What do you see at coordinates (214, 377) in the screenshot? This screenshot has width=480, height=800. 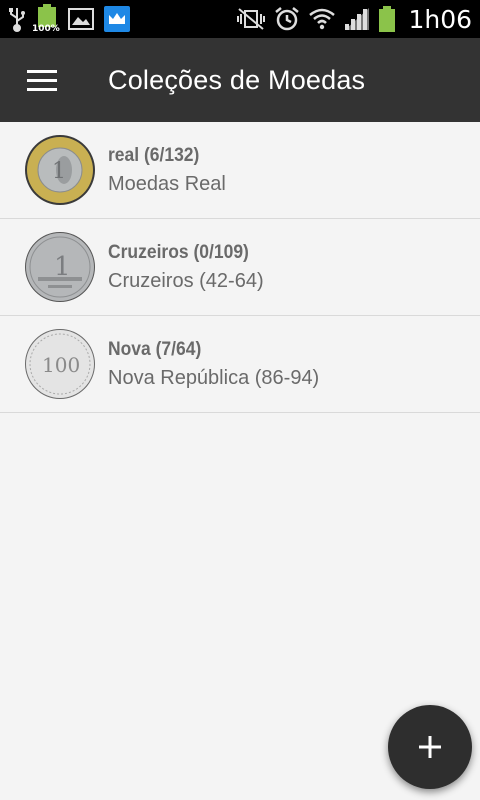 I see `collection-subtitle: Nova República (86-94)` at bounding box center [214, 377].